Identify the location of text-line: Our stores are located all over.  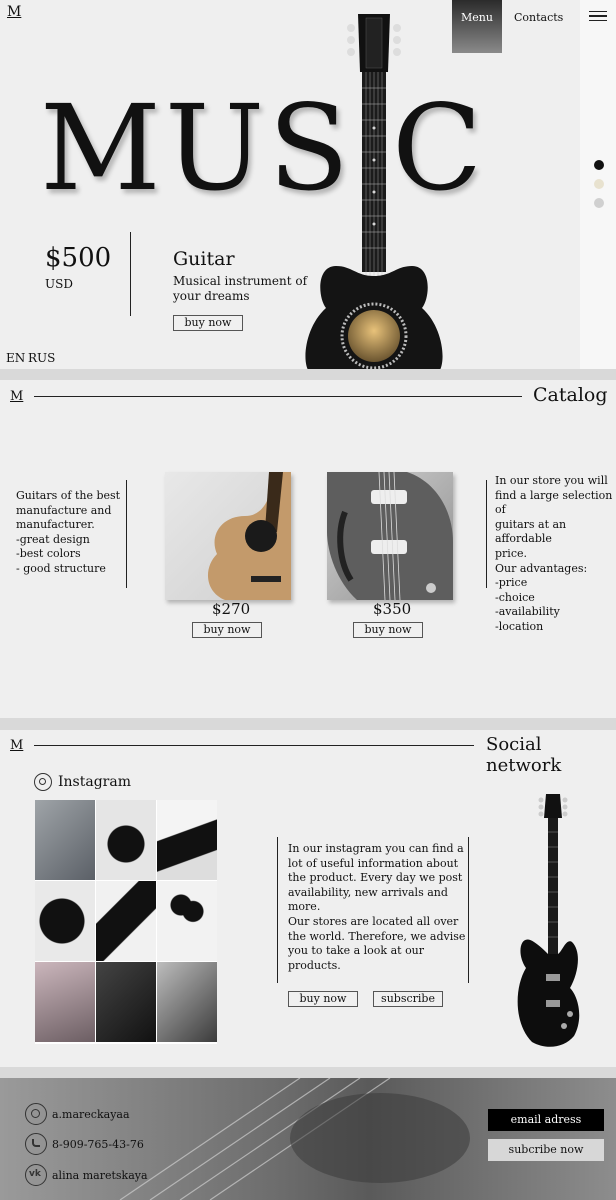
(373, 921).